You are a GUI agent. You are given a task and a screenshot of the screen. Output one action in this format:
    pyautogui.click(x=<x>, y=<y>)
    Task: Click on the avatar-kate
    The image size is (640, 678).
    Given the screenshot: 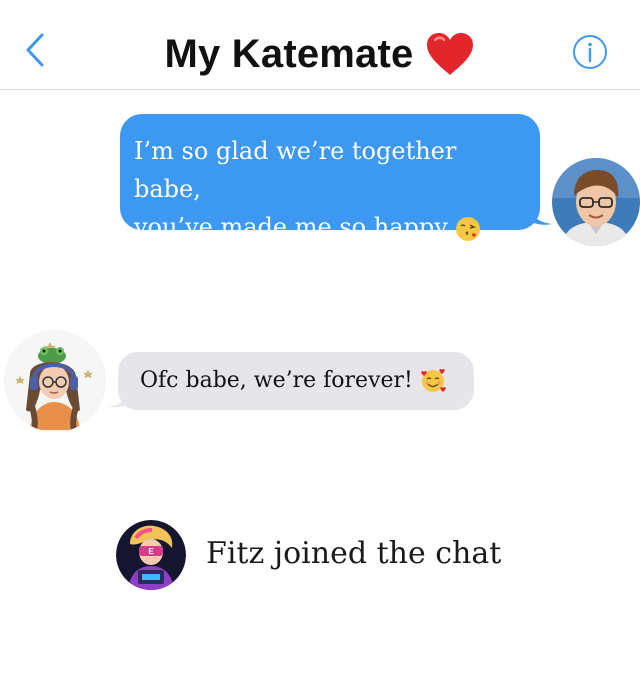 What is the action you would take?
    pyautogui.click(x=55, y=381)
    